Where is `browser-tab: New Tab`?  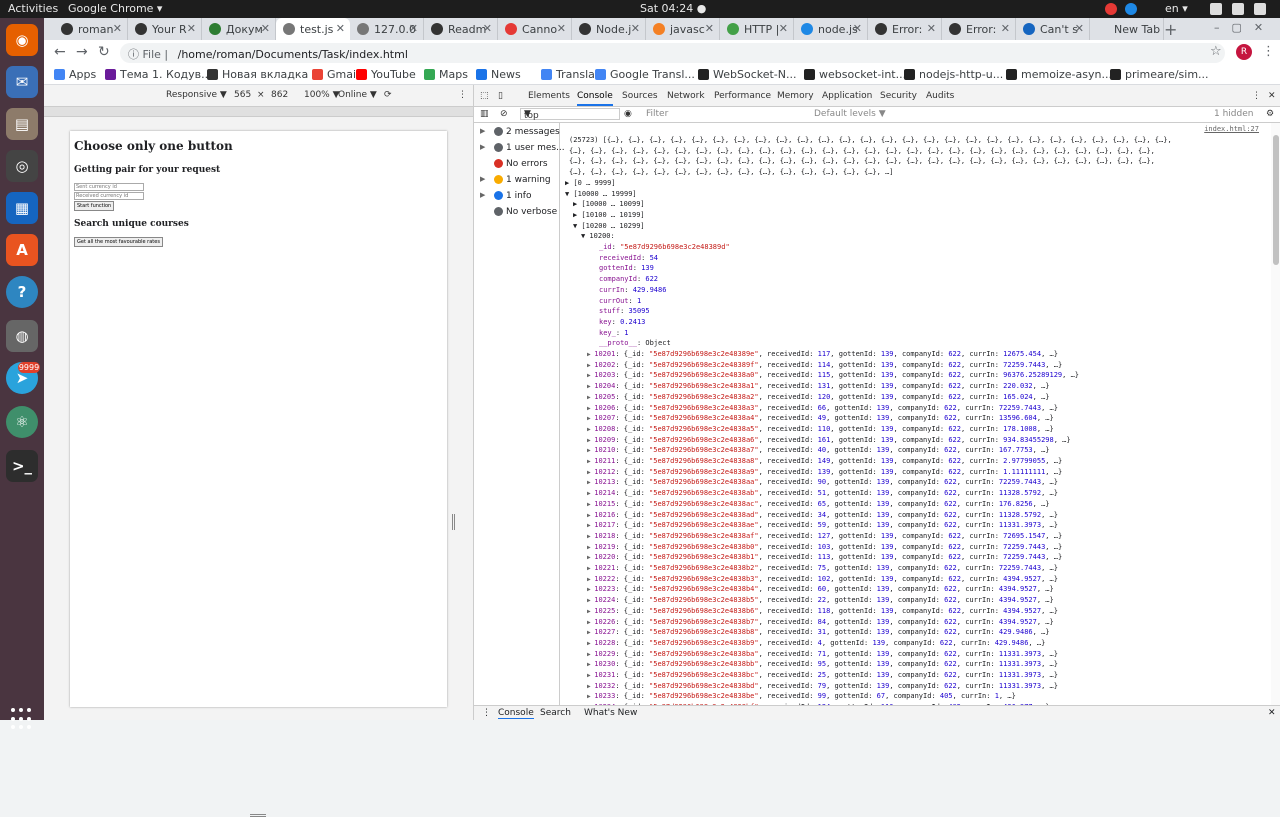 browser-tab: New Tab is located at coordinates (1127, 29).